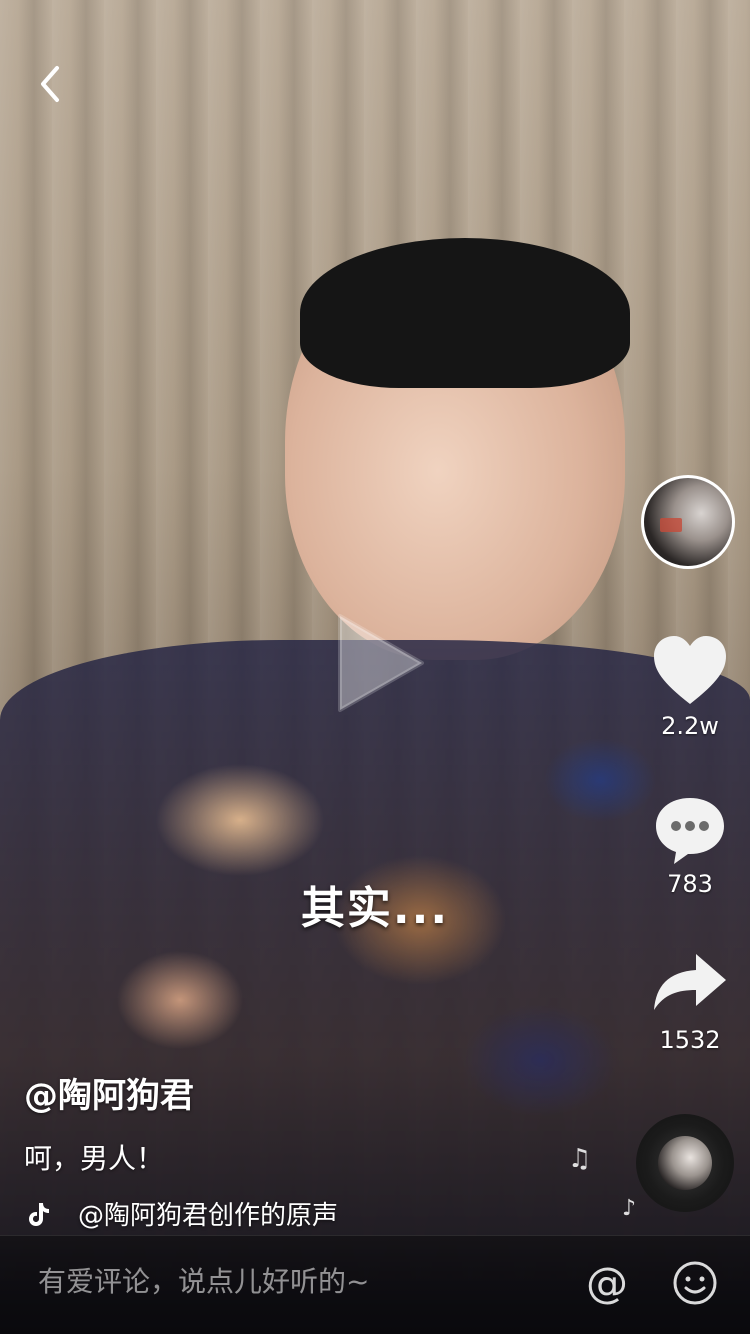  What do you see at coordinates (304, 1092) in the screenshot?
I see `author-name: @陶阿狗君` at bounding box center [304, 1092].